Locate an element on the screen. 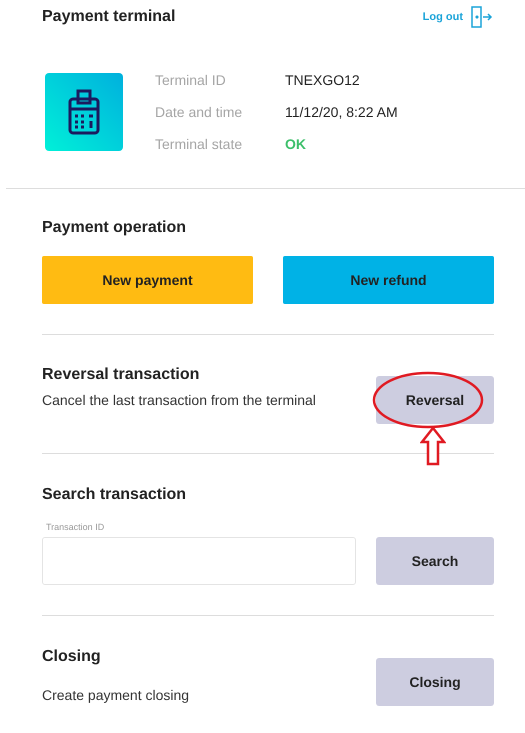  page-title: Payment terminal is located at coordinates (109, 17).